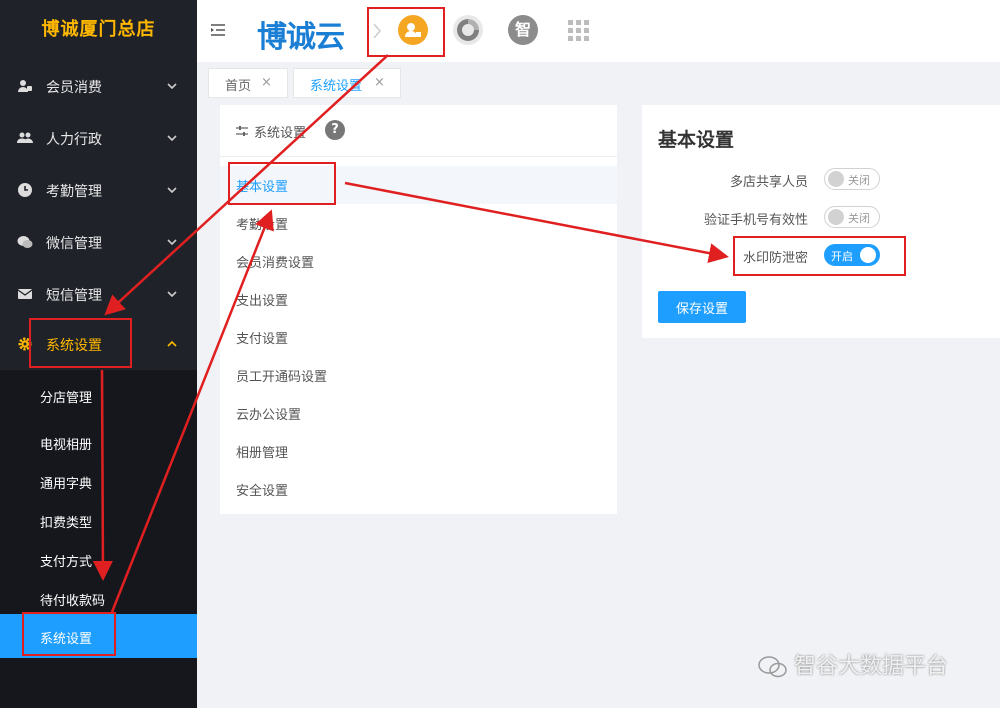 Image resolution: width=1000 pixels, height=708 pixels. Describe the element at coordinates (772, 667) in the screenshot. I see `wechat-icon` at that location.